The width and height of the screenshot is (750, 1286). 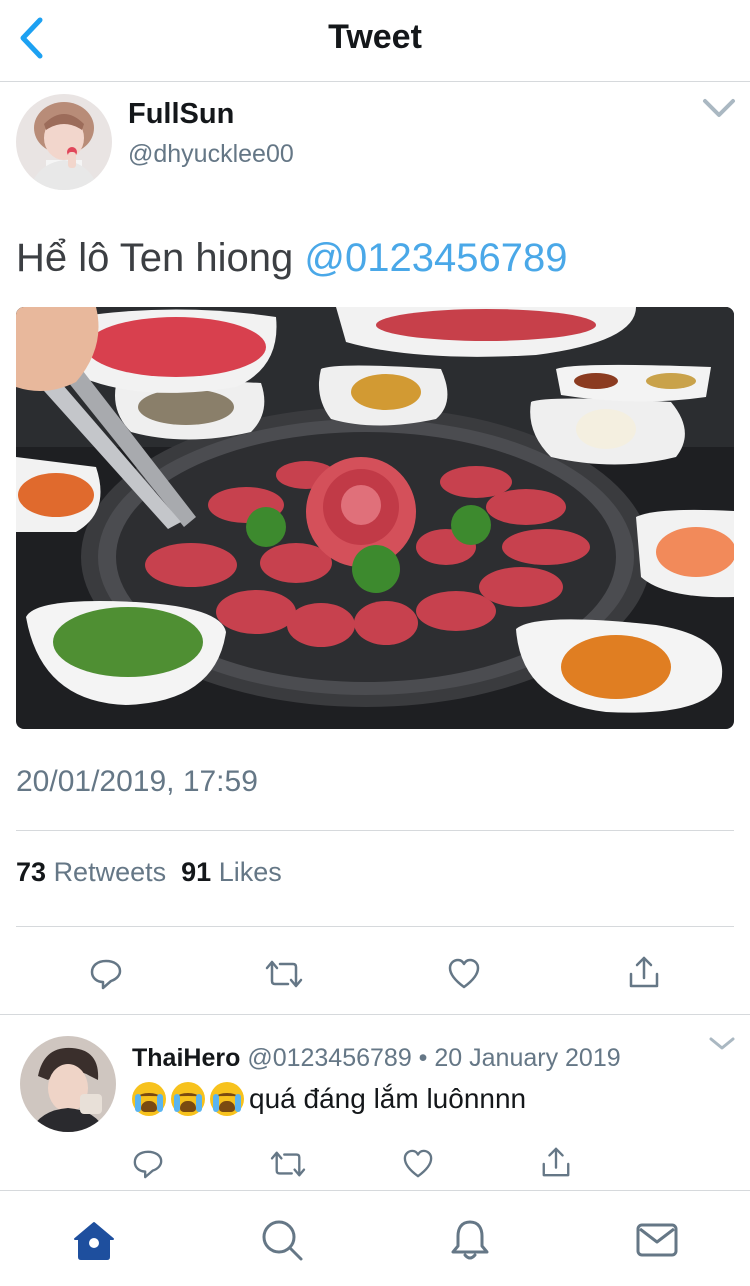 I want to click on reply-retweet-button, so click(x=288, y=1164).